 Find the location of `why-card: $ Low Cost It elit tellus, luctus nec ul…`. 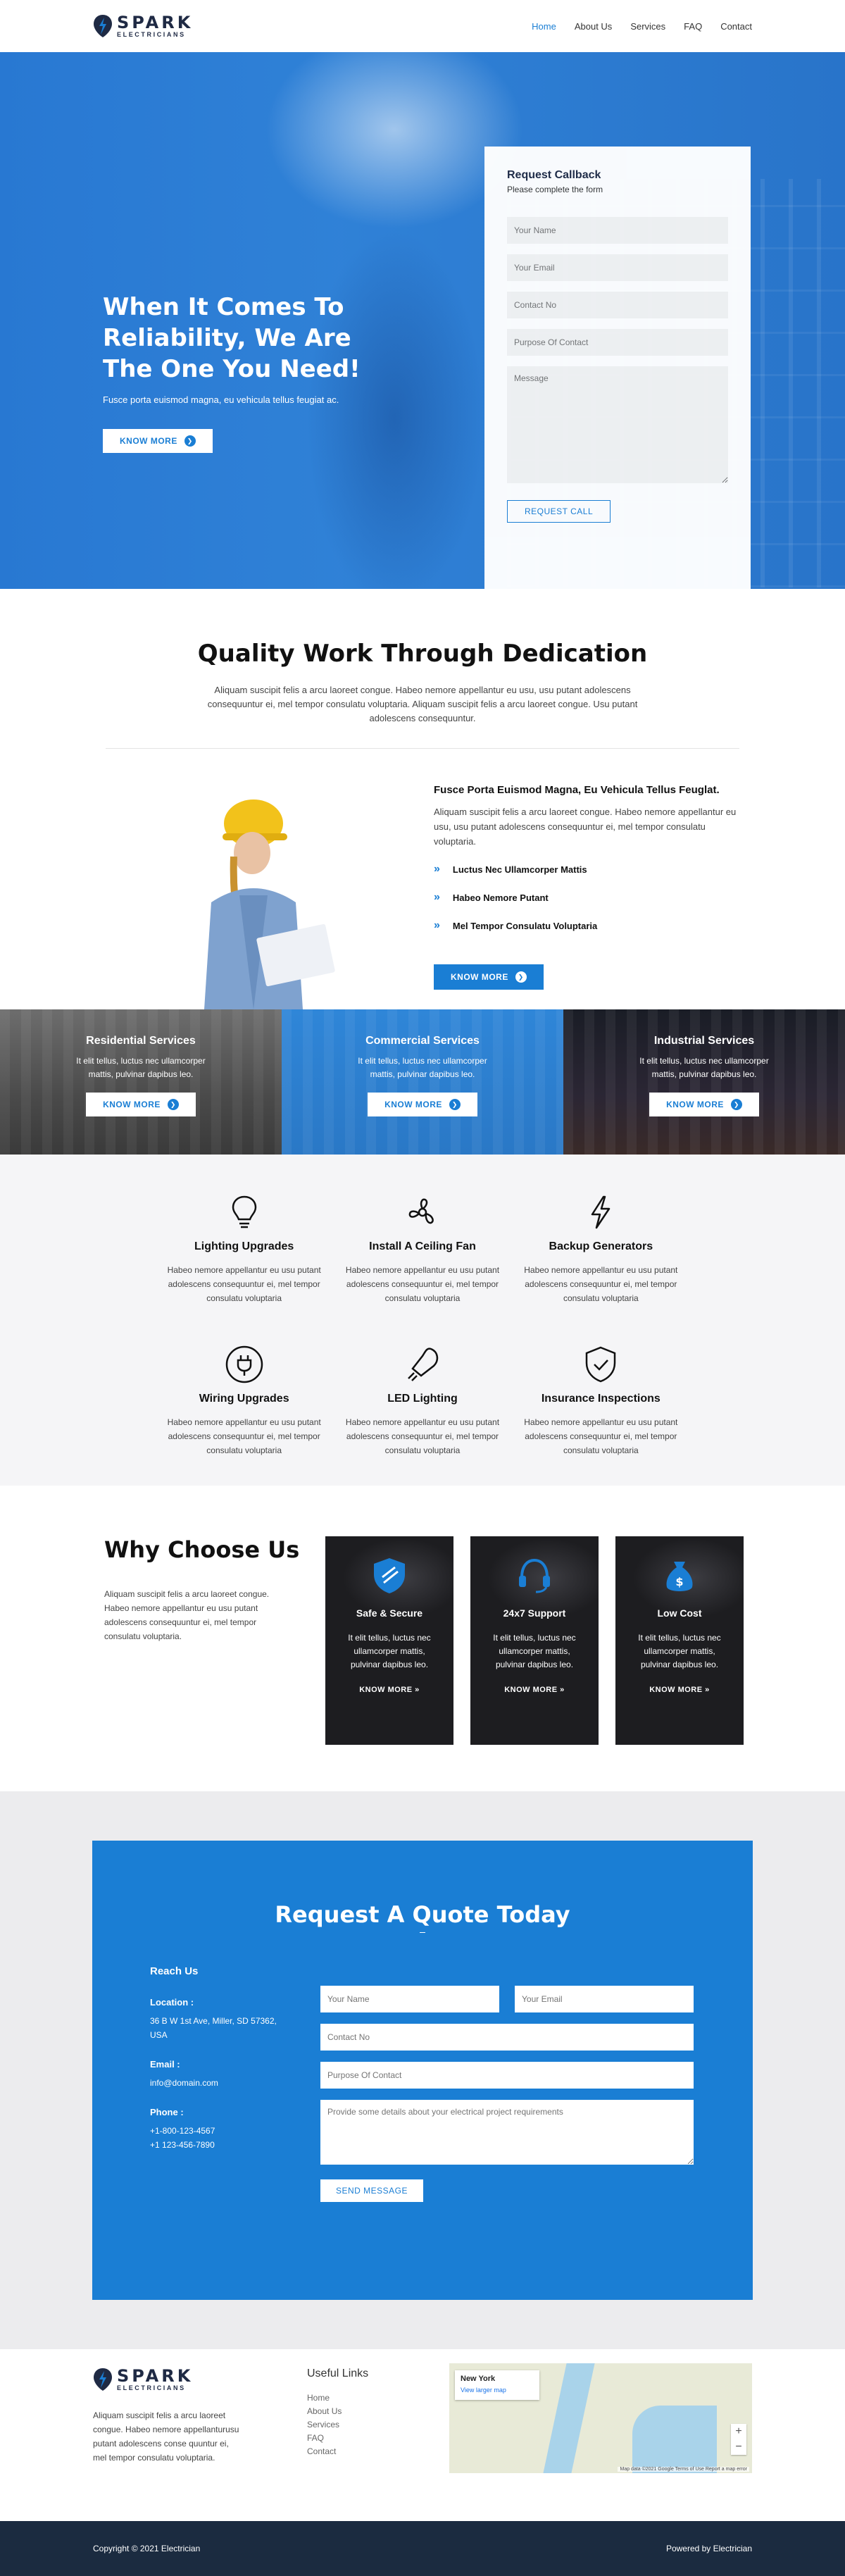

why-card: $ Low Cost It elit tellus, luctus nec ul… is located at coordinates (679, 1640).